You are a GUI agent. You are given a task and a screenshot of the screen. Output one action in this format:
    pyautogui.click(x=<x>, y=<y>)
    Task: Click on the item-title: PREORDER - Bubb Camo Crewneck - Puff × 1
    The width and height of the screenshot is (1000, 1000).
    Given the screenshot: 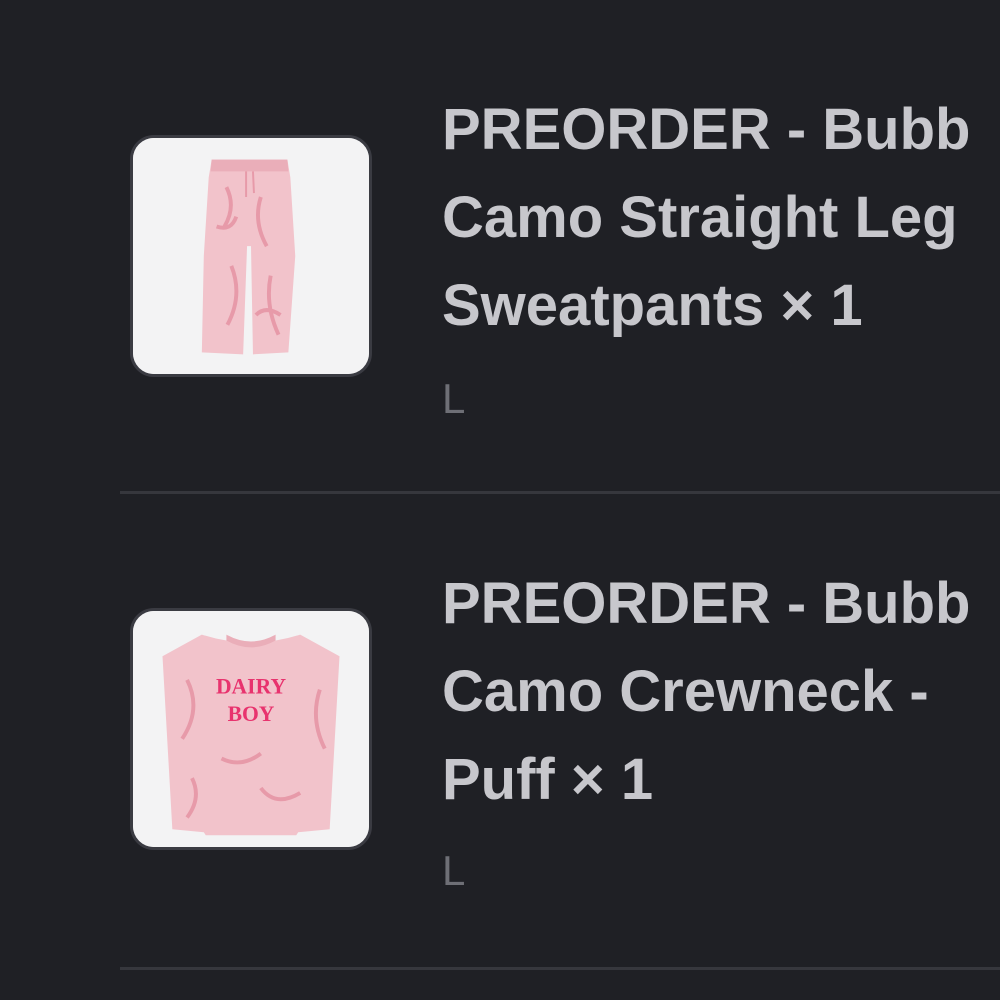 What is the action you would take?
    pyautogui.click(x=706, y=691)
    